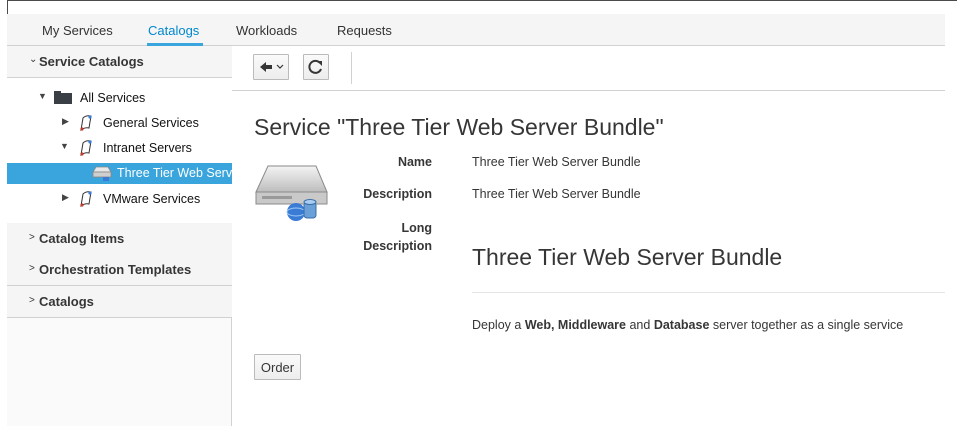 The width and height of the screenshot is (957, 426). What do you see at coordinates (588, 68) in the screenshot?
I see `toolbar` at bounding box center [588, 68].